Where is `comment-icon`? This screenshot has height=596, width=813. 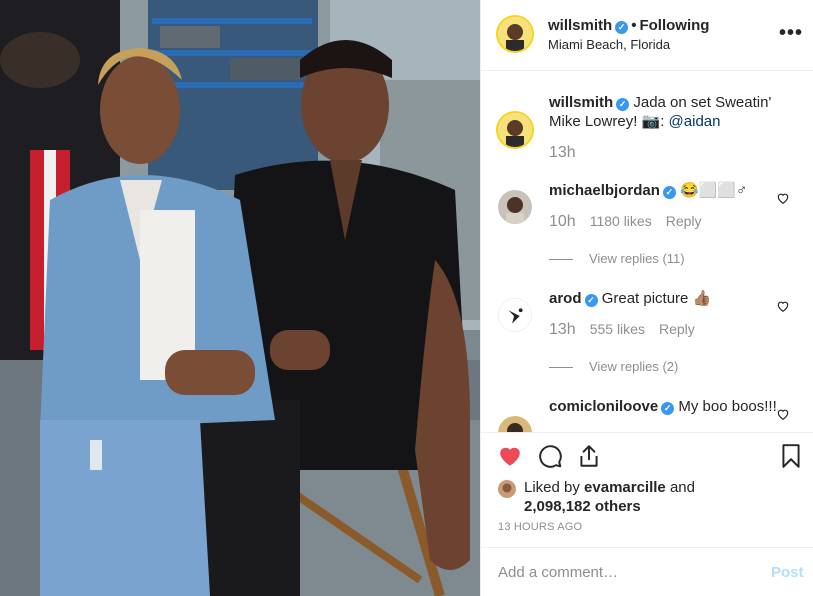
comment-icon is located at coordinates (550, 456).